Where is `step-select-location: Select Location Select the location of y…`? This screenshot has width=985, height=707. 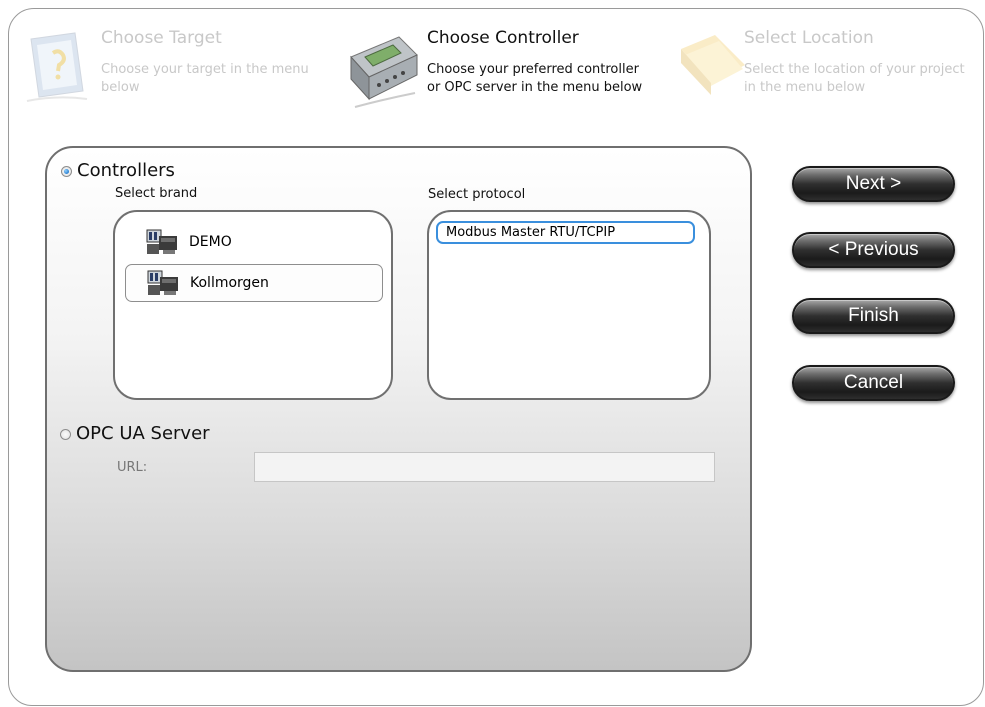 step-select-location: Select Location Select the location of y… is located at coordinates (826, 64).